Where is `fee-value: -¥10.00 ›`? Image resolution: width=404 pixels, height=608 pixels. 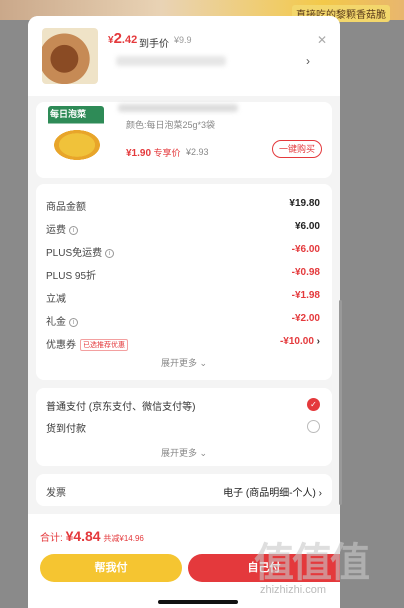
fee-value: -¥10.00 › is located at coordinates (300, 341).